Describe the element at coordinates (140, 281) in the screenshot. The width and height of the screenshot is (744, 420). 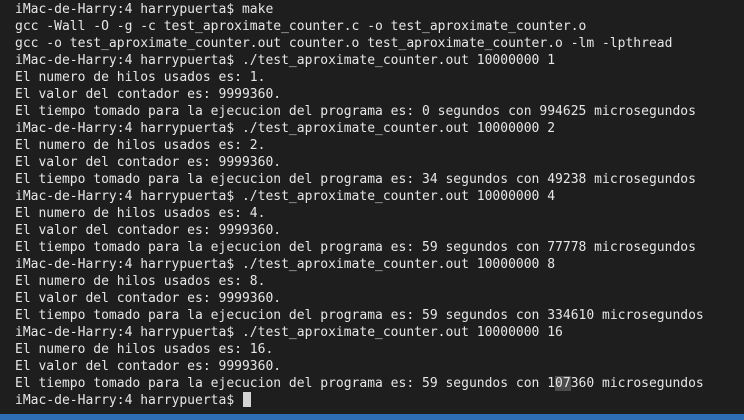
I see `terminal-line: El numero de hilos usados es: 8.` at that location.